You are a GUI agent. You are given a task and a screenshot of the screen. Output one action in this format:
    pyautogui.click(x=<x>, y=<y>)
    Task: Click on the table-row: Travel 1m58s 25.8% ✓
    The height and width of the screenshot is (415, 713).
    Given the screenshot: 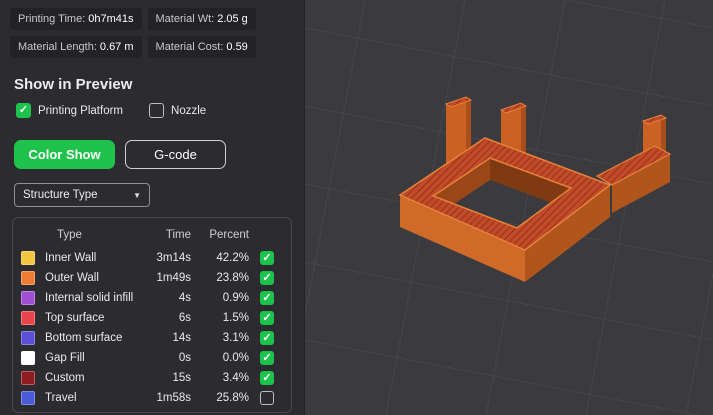 What is the action you would take?
    pyautogui.click(x=152, y=398)
    